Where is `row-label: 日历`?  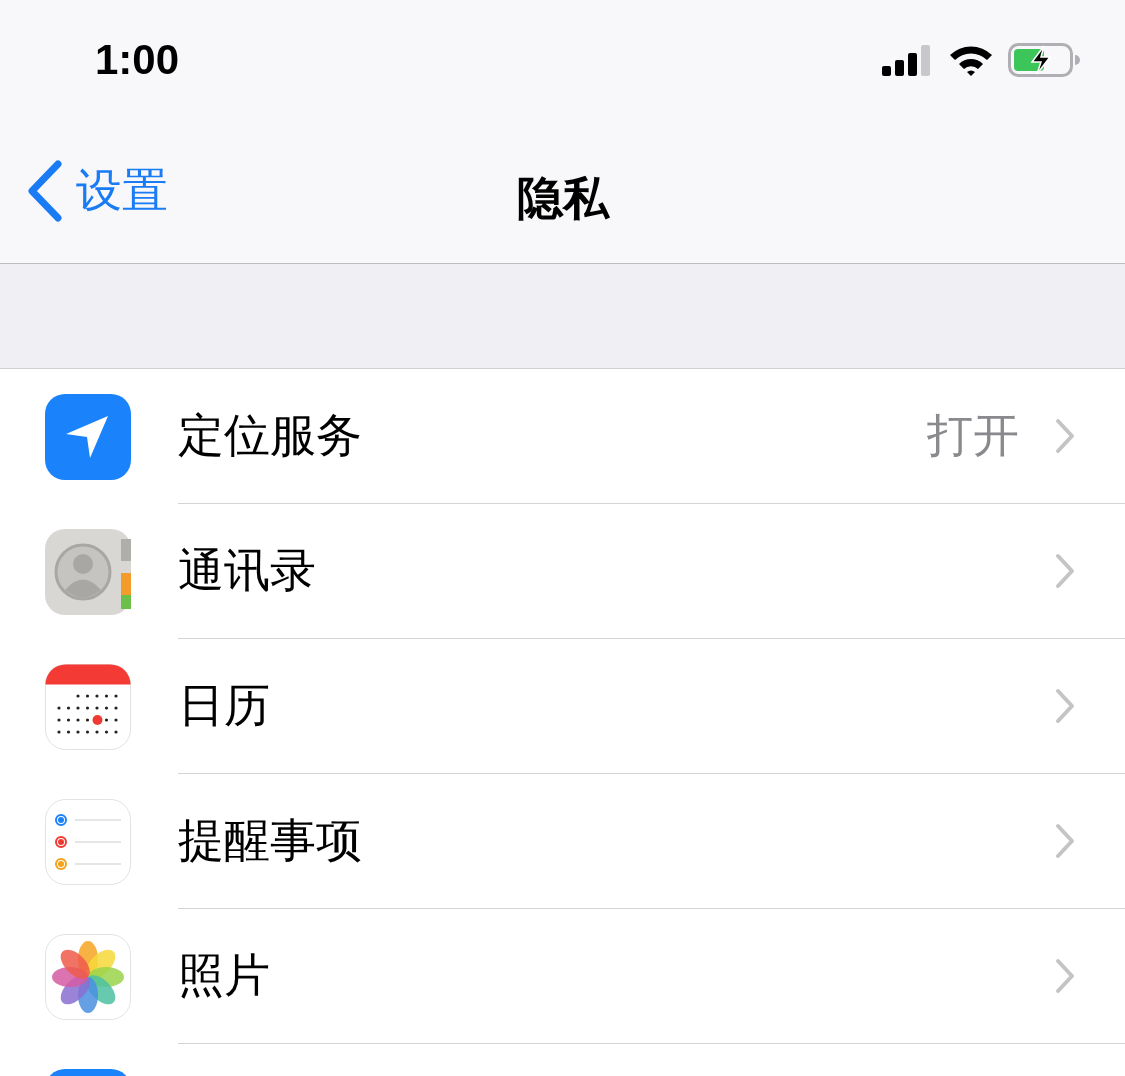
row-label: 日历 is located at coordinates (224, 705).